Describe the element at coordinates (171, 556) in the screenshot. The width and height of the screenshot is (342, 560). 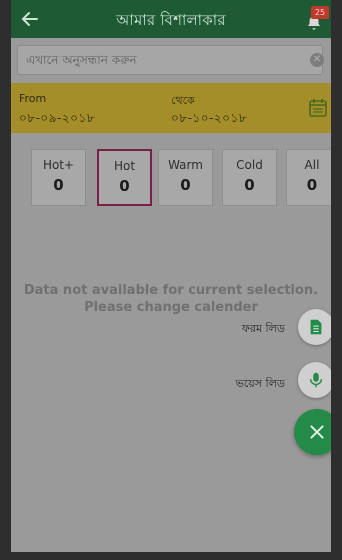
I see `screen-bottom-edge` at that location.